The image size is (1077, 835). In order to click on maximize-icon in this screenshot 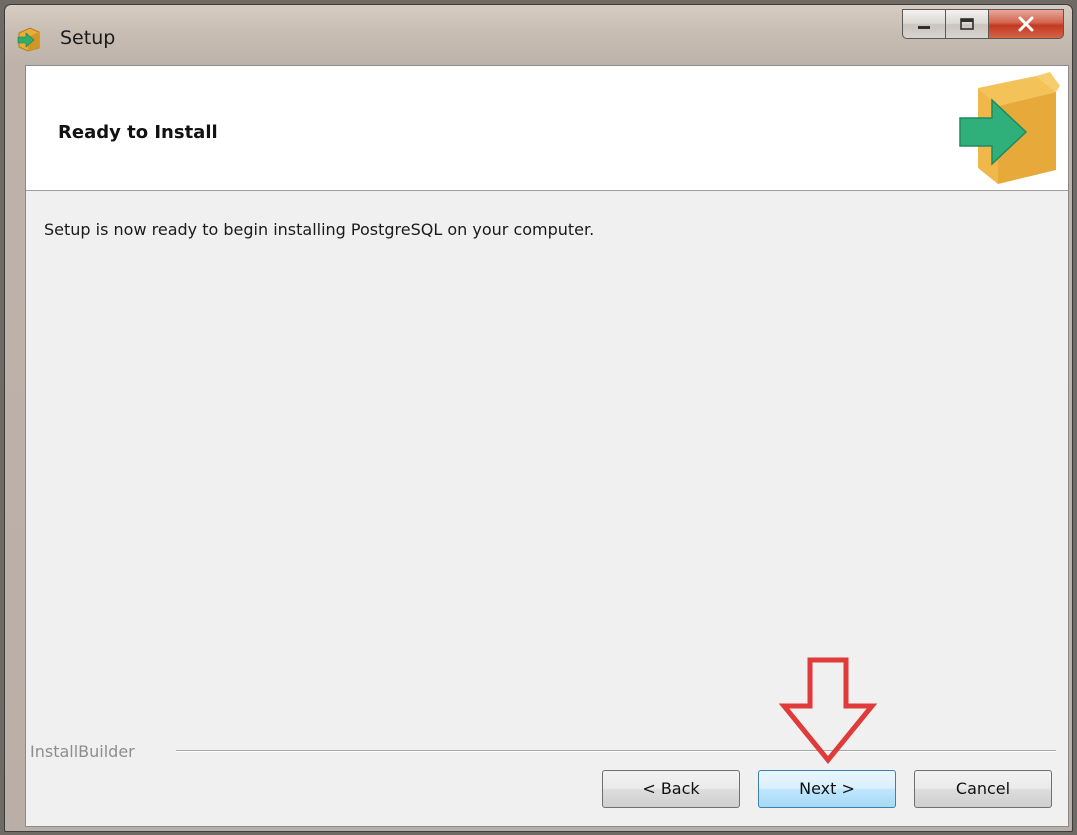, I will do `click(967, 24)`.